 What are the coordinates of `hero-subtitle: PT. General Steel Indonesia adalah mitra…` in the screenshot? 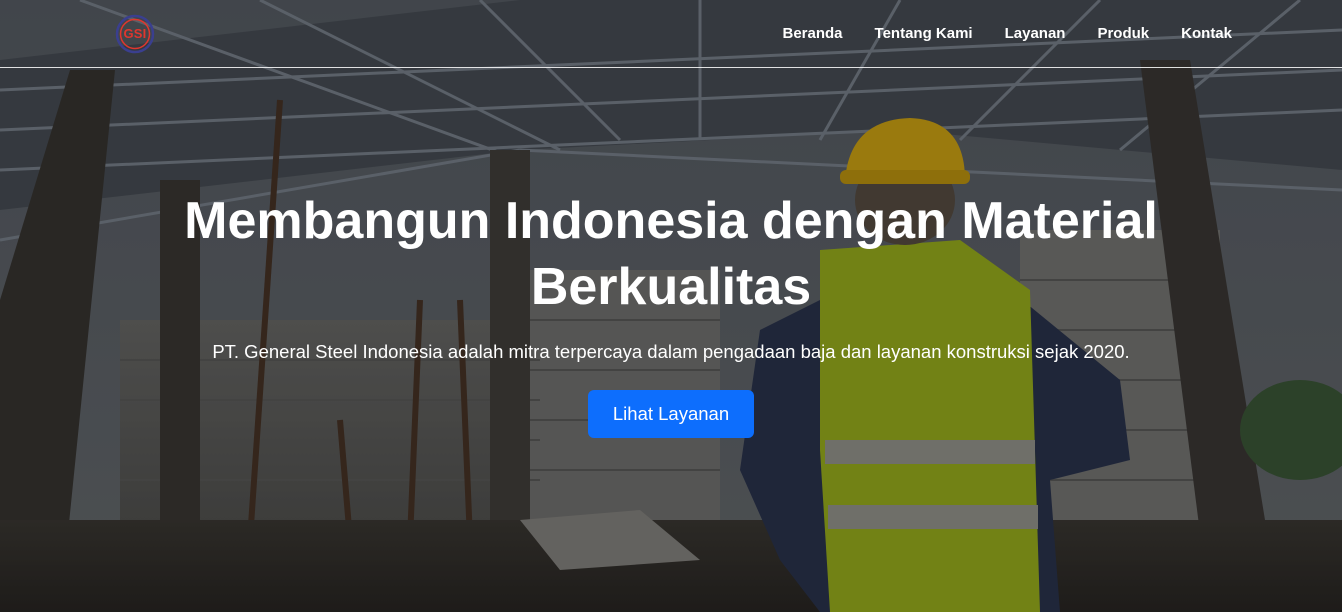 It's located at (671, 351).